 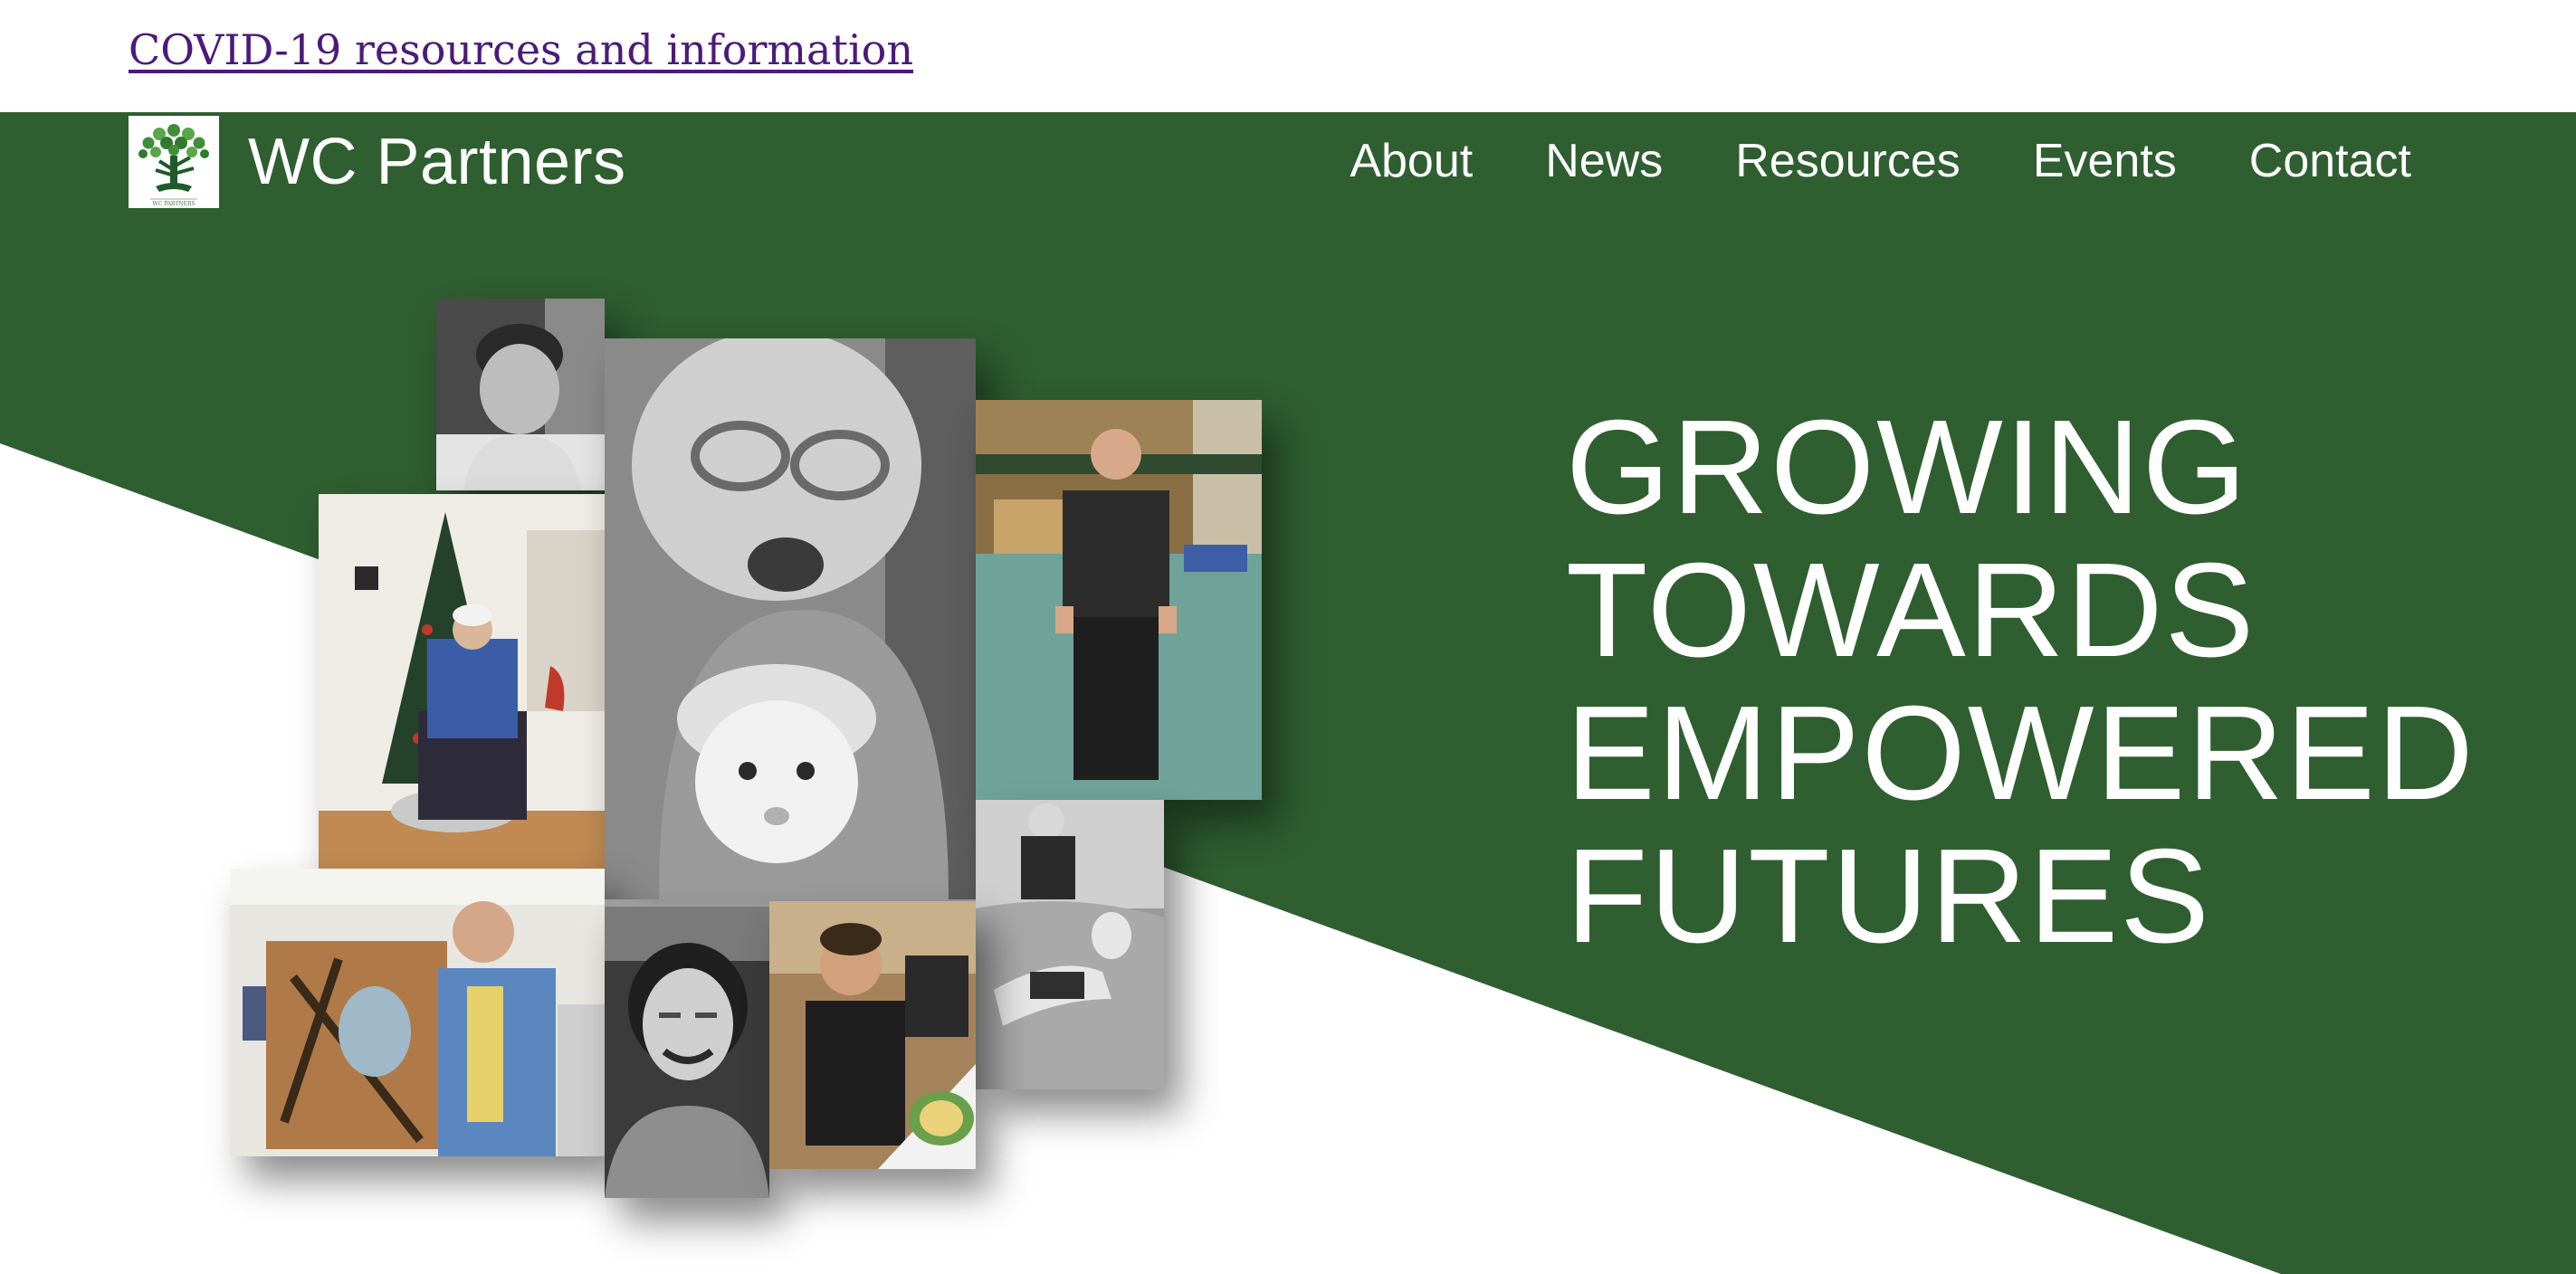 What do you see at coordinates (418, 1012) in the screenshot?
I see `collage-photo-man-with-painting` at bounding box center [418, 1012].